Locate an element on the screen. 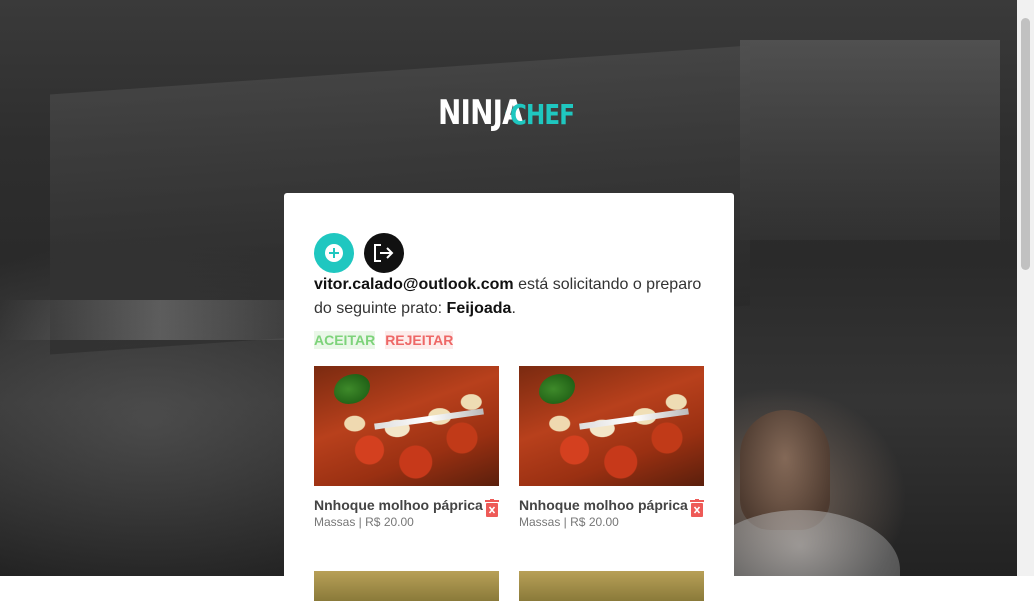 The width and height of the screenshot is (1034, 601). card-actions is located at coordinates (359, 253).